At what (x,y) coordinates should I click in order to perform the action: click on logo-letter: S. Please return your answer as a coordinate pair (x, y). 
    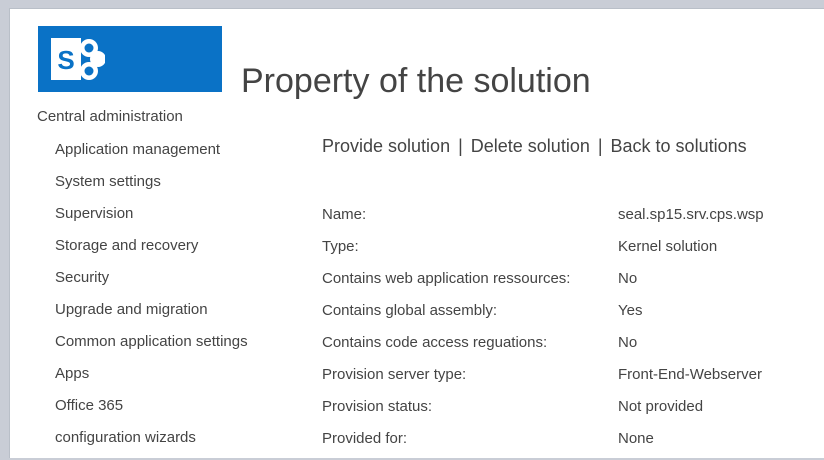
    Looking at the image, I should click on (65, 60).